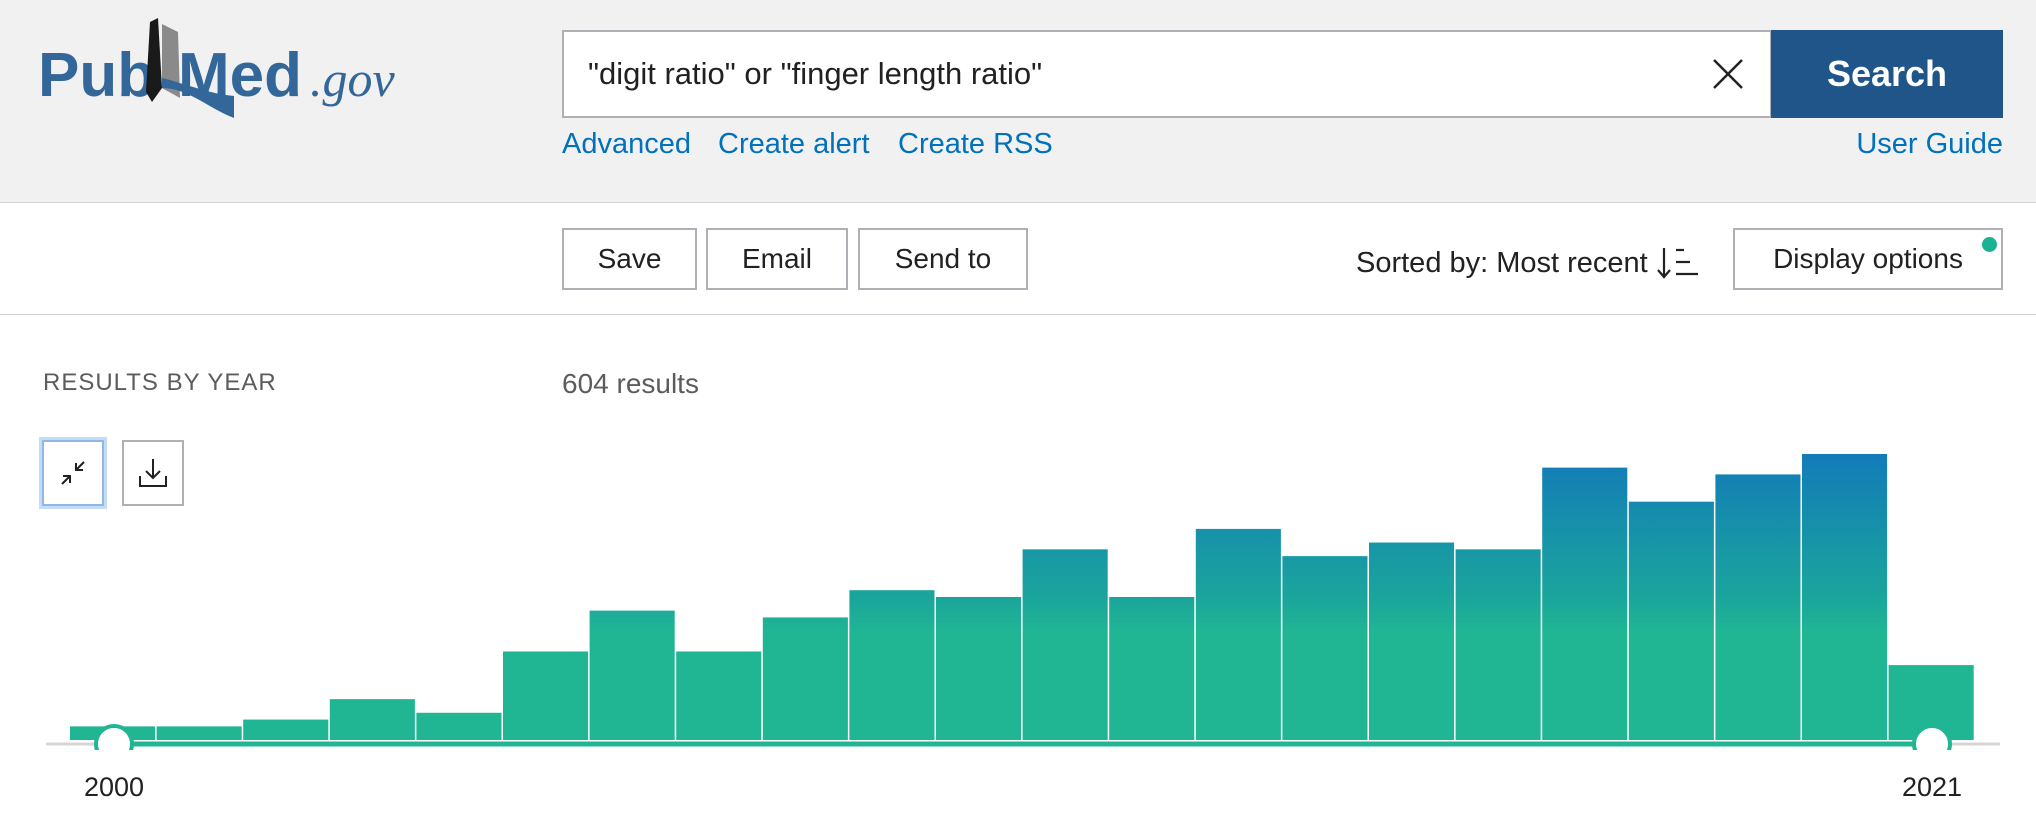  Describe the element at coordinates (353, 79) in the screenshot. I see `svg-text: .gov` at that location.